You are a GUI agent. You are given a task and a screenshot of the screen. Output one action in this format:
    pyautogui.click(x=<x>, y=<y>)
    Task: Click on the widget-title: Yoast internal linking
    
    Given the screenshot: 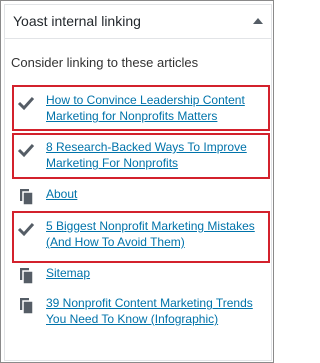 What is the action you would take?
    pyautogui.click(x=77, y=21)
    